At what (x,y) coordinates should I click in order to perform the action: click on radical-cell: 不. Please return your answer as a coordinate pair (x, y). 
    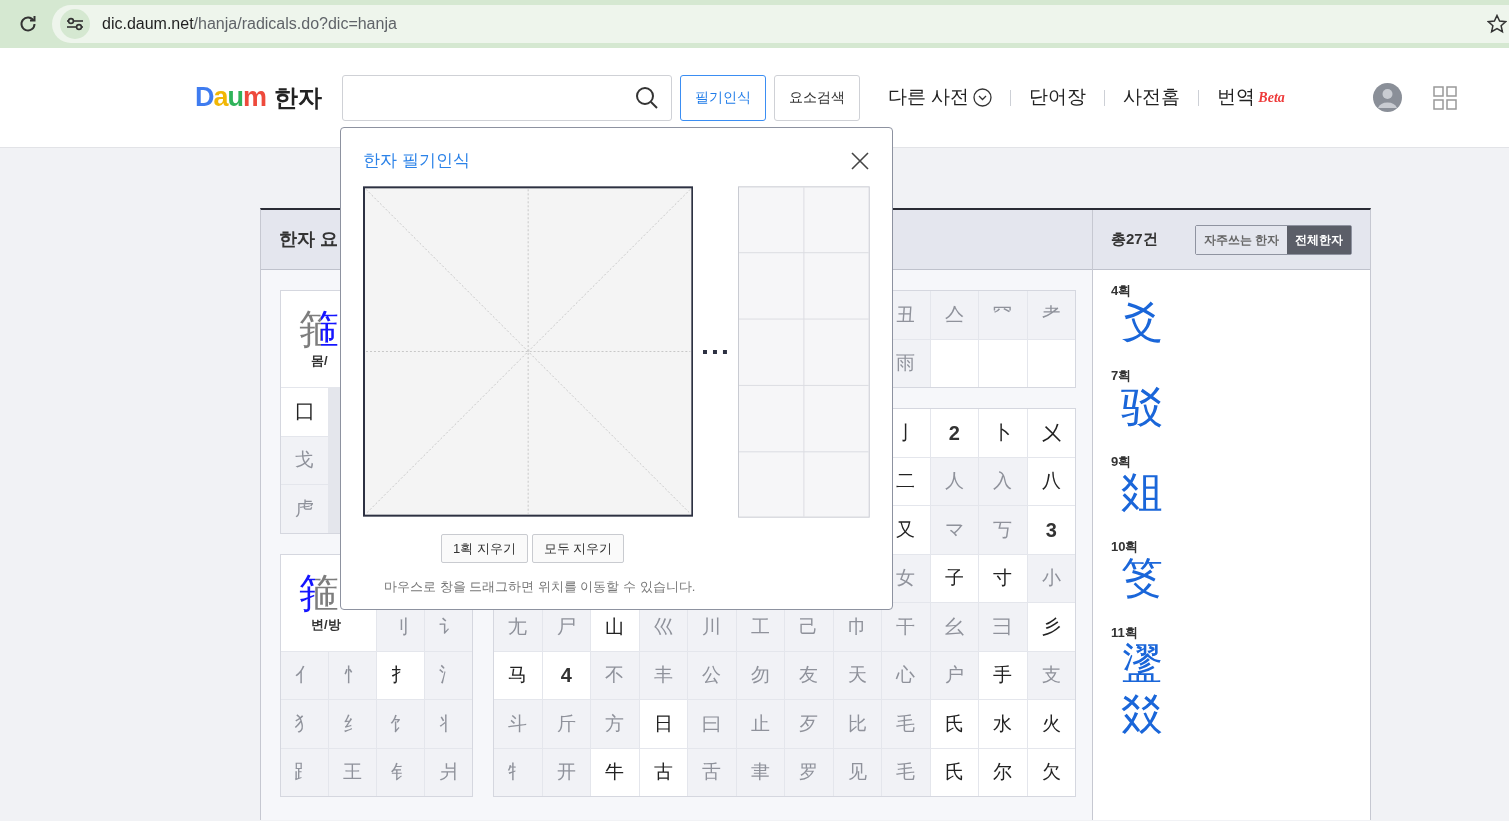
    Looking at the image, I should click on (615, 675).